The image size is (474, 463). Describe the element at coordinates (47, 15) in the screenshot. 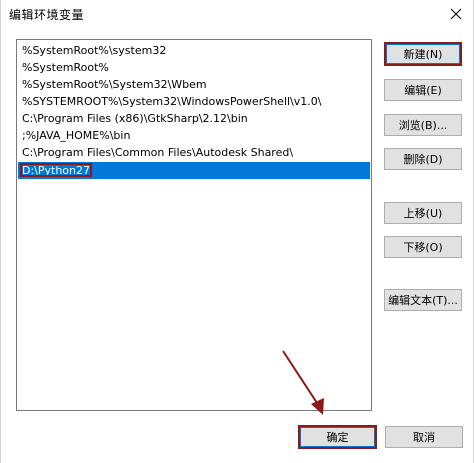

I see `window-title: 编辑环境变量` at that location.